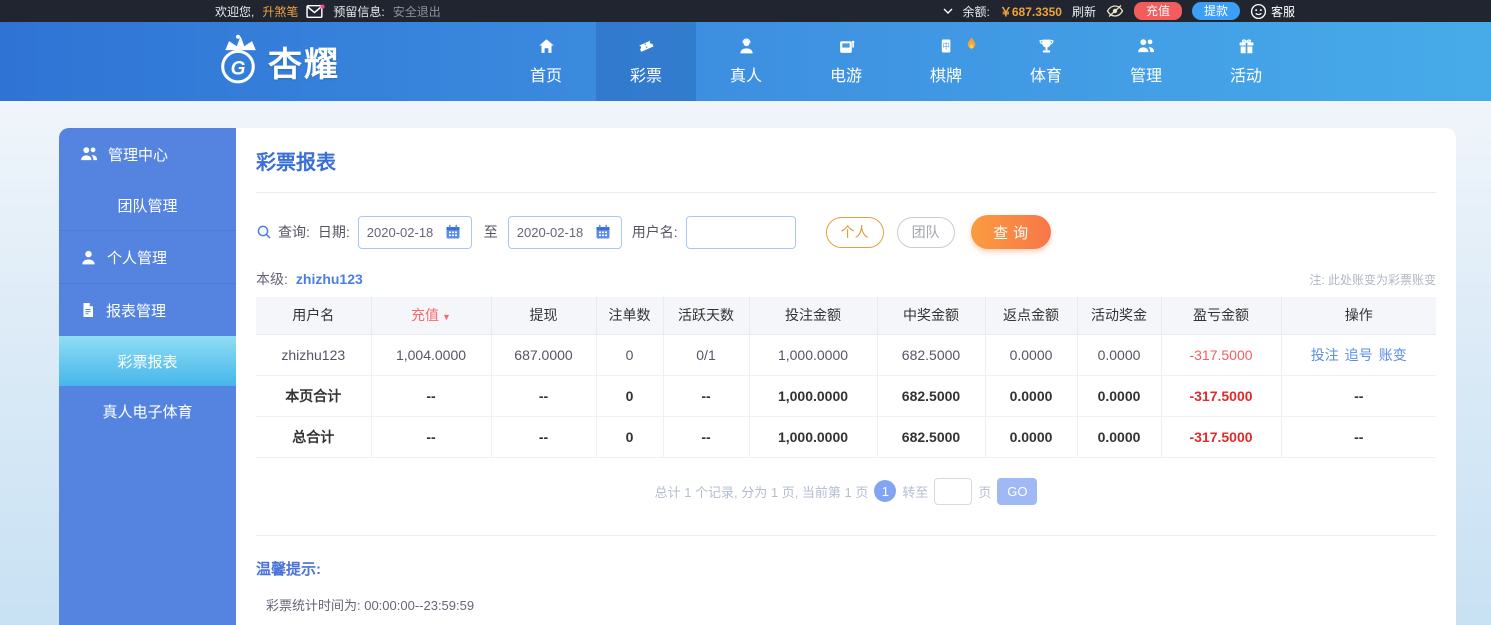 The image size is (1491, 625). I want to click on envelope-icon, so click(315, 11).